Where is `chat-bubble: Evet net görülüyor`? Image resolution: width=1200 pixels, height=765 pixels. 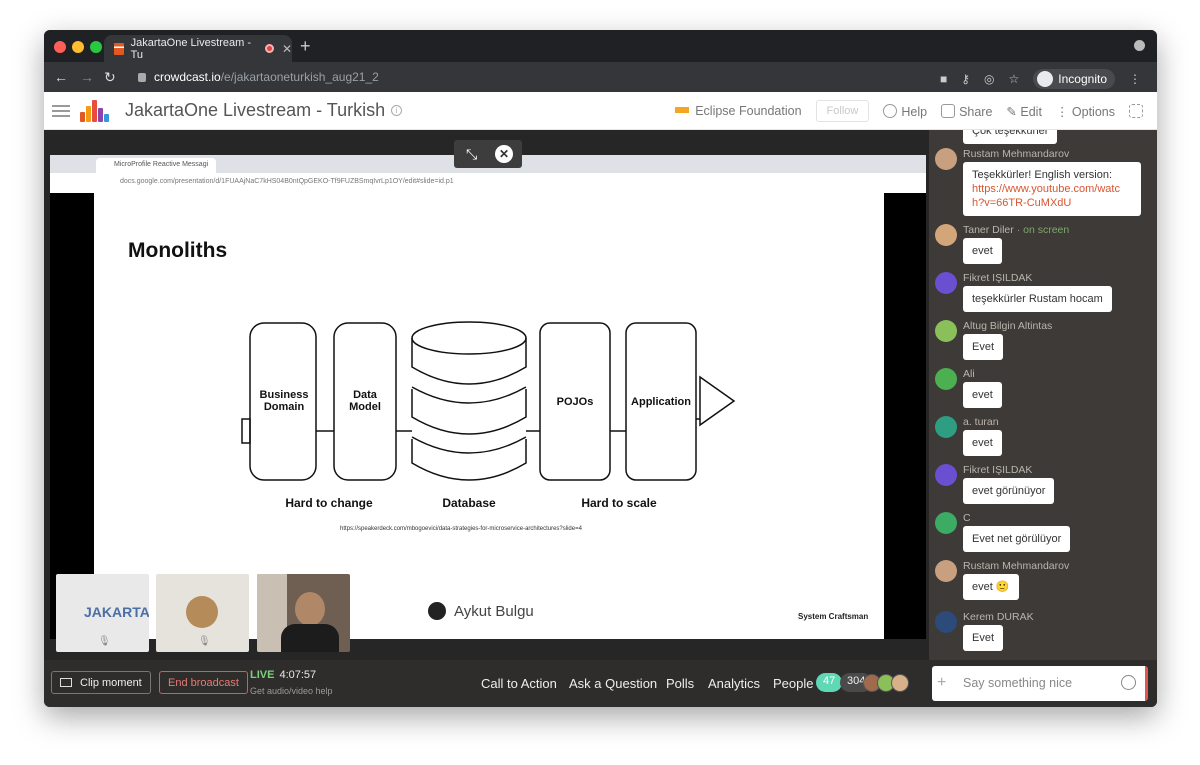 chat-bubble: Evet net görülüyor is located at coordinates (1017, 539).